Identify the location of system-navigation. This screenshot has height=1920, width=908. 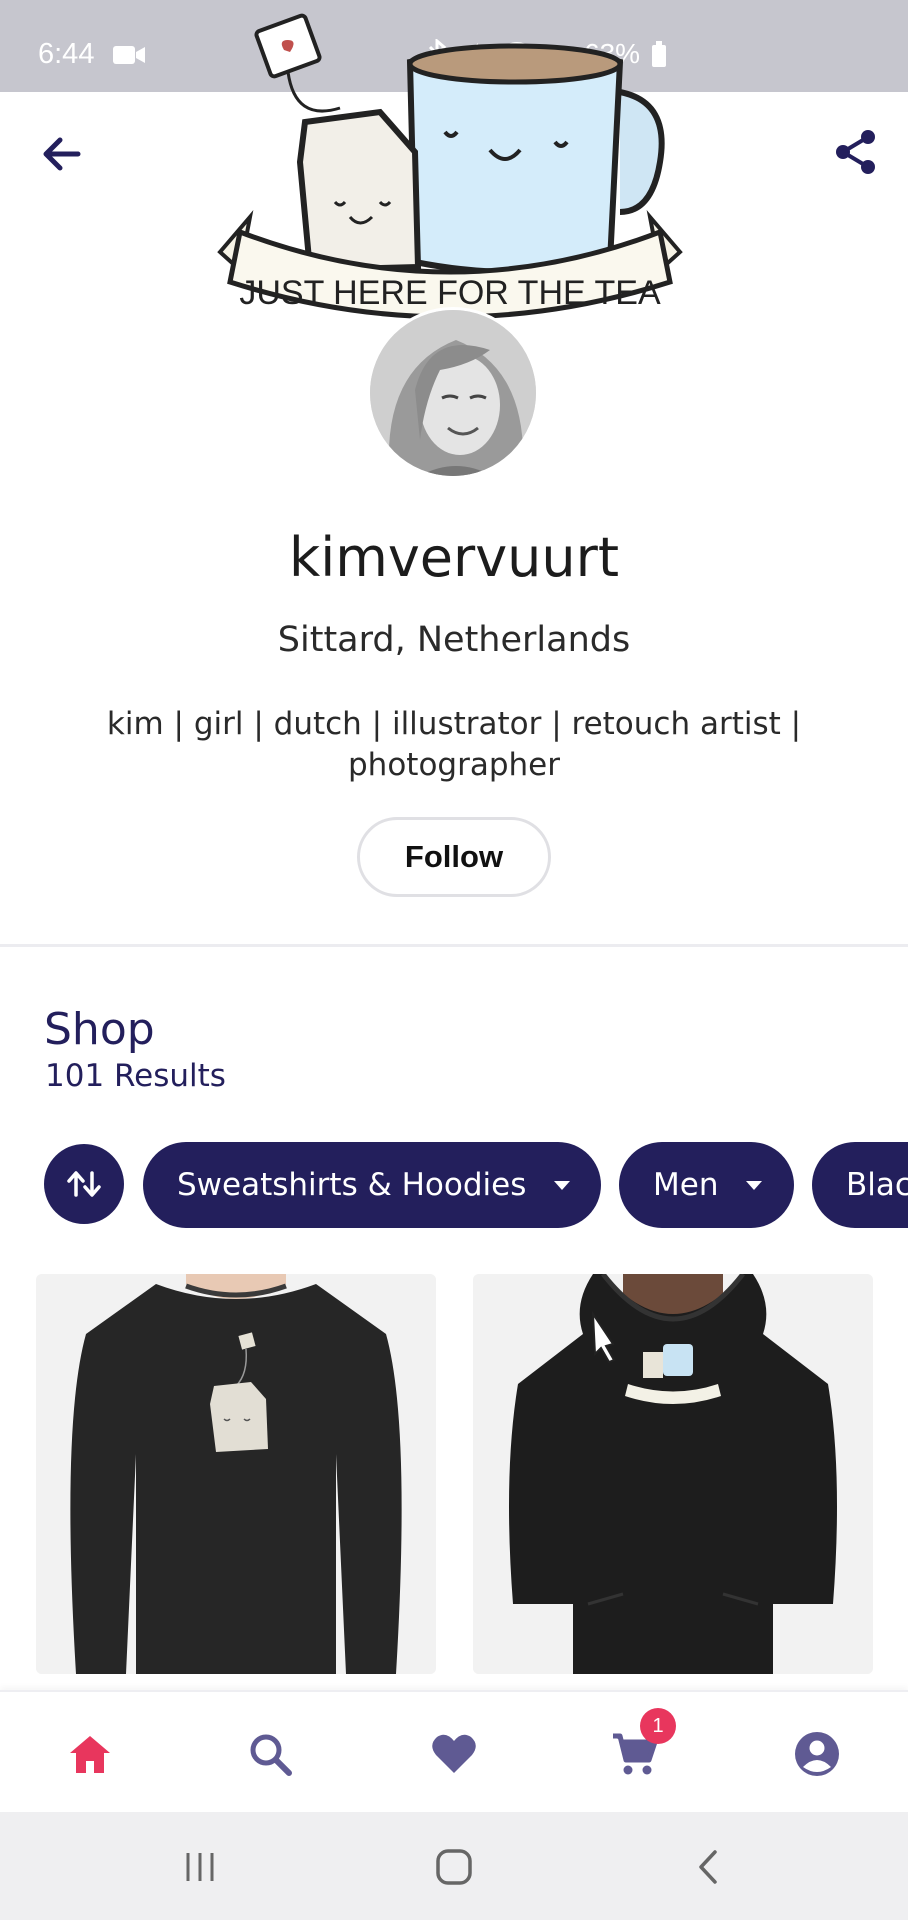
(454, 1866).